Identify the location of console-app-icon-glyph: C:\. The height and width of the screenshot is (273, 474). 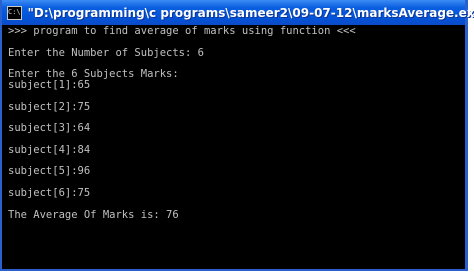
(14, 12).